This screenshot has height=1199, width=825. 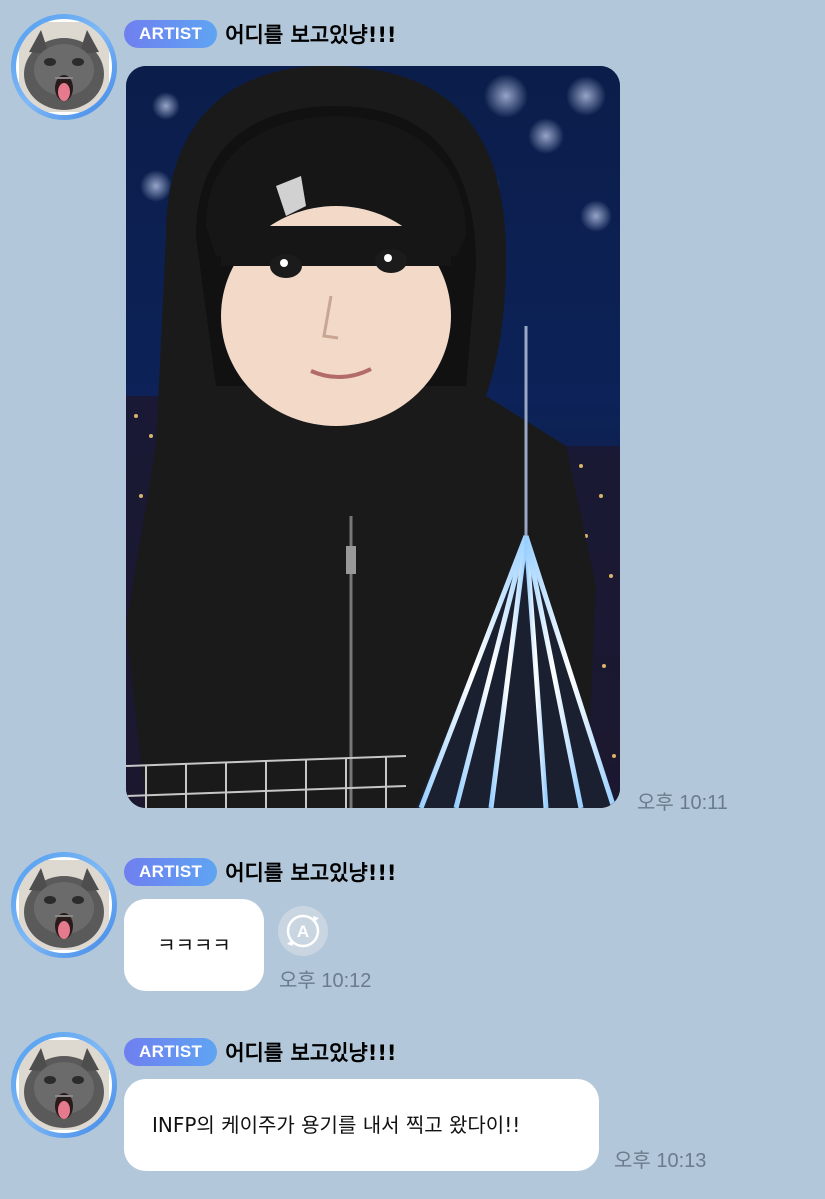 I want to click on message-text: INFP의 케이주가 용기를 내서 찍고 왔다이!!, so click(x=336, y=1125).